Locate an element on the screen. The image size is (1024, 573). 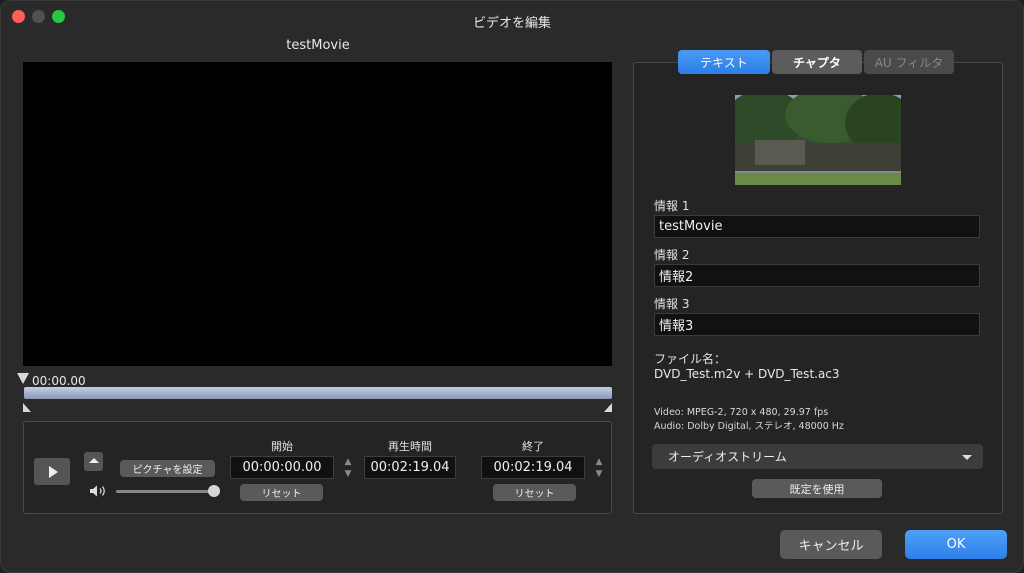
cancel-button: キャンセル is located at coordinates (831, 544).